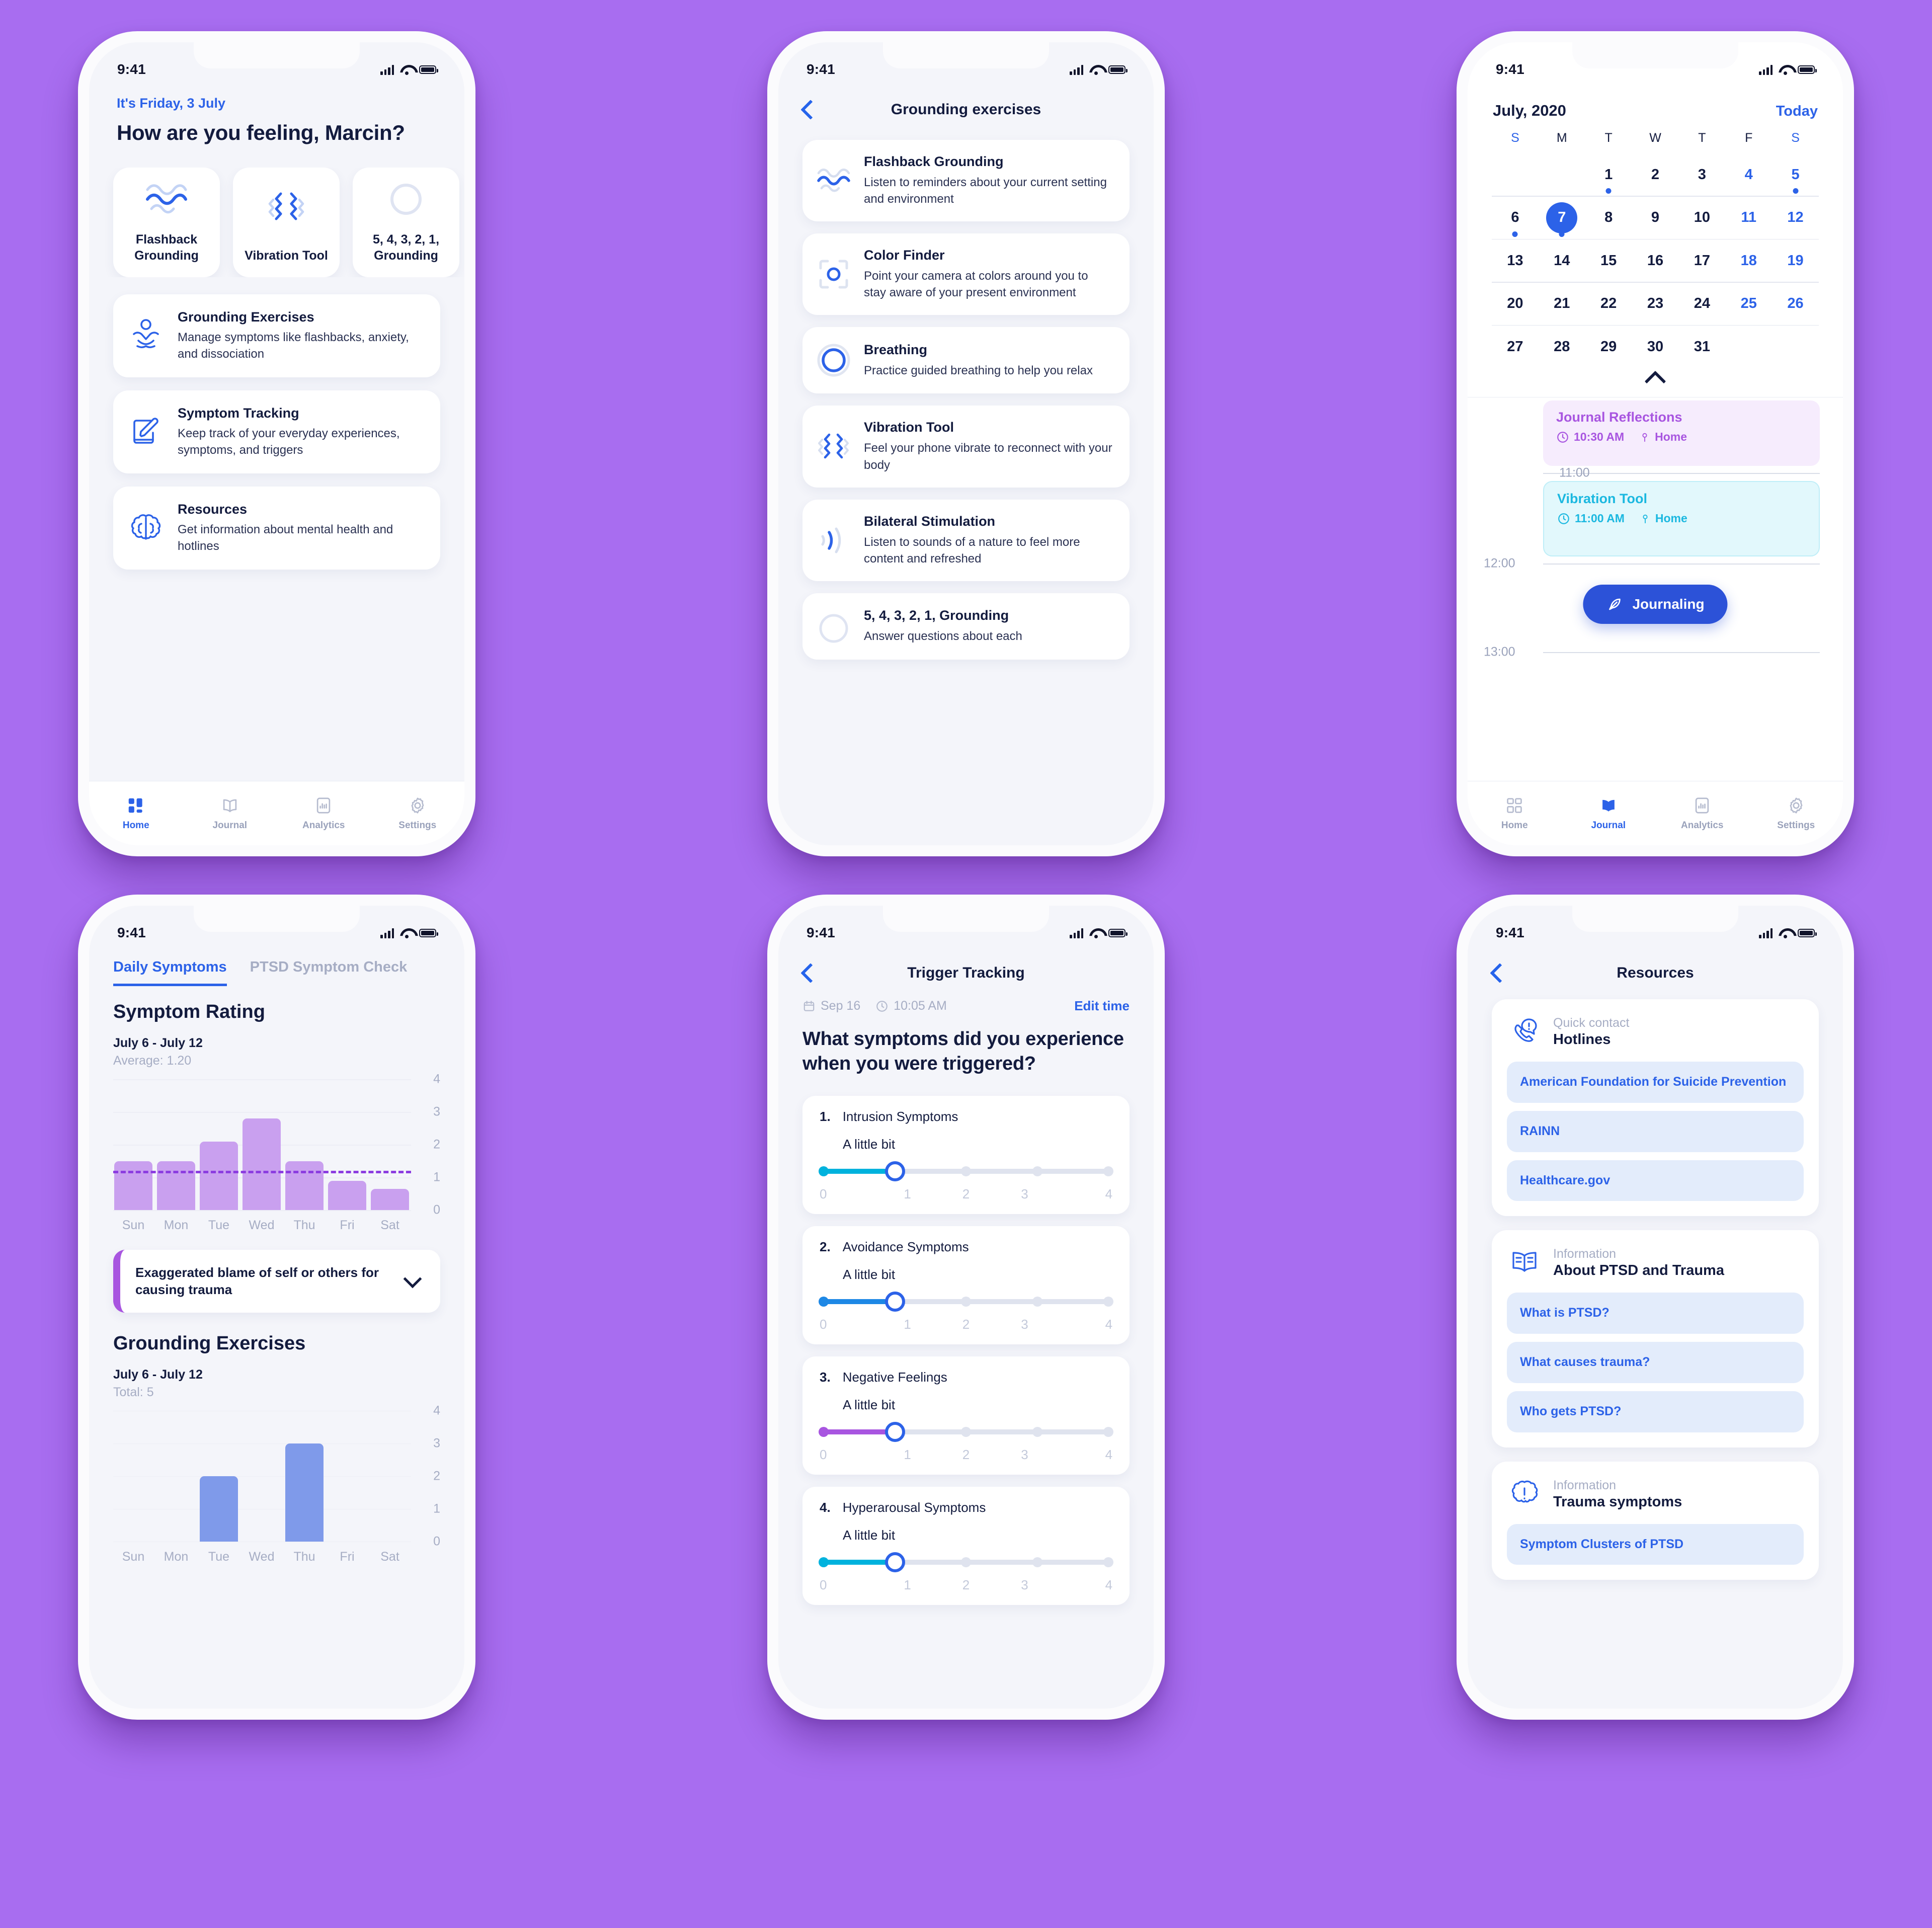  What do you see at coordinates (1515, 347) in the screenshot?
I see `calendar-day-cell: 27` at bounding box center [1515, 347].